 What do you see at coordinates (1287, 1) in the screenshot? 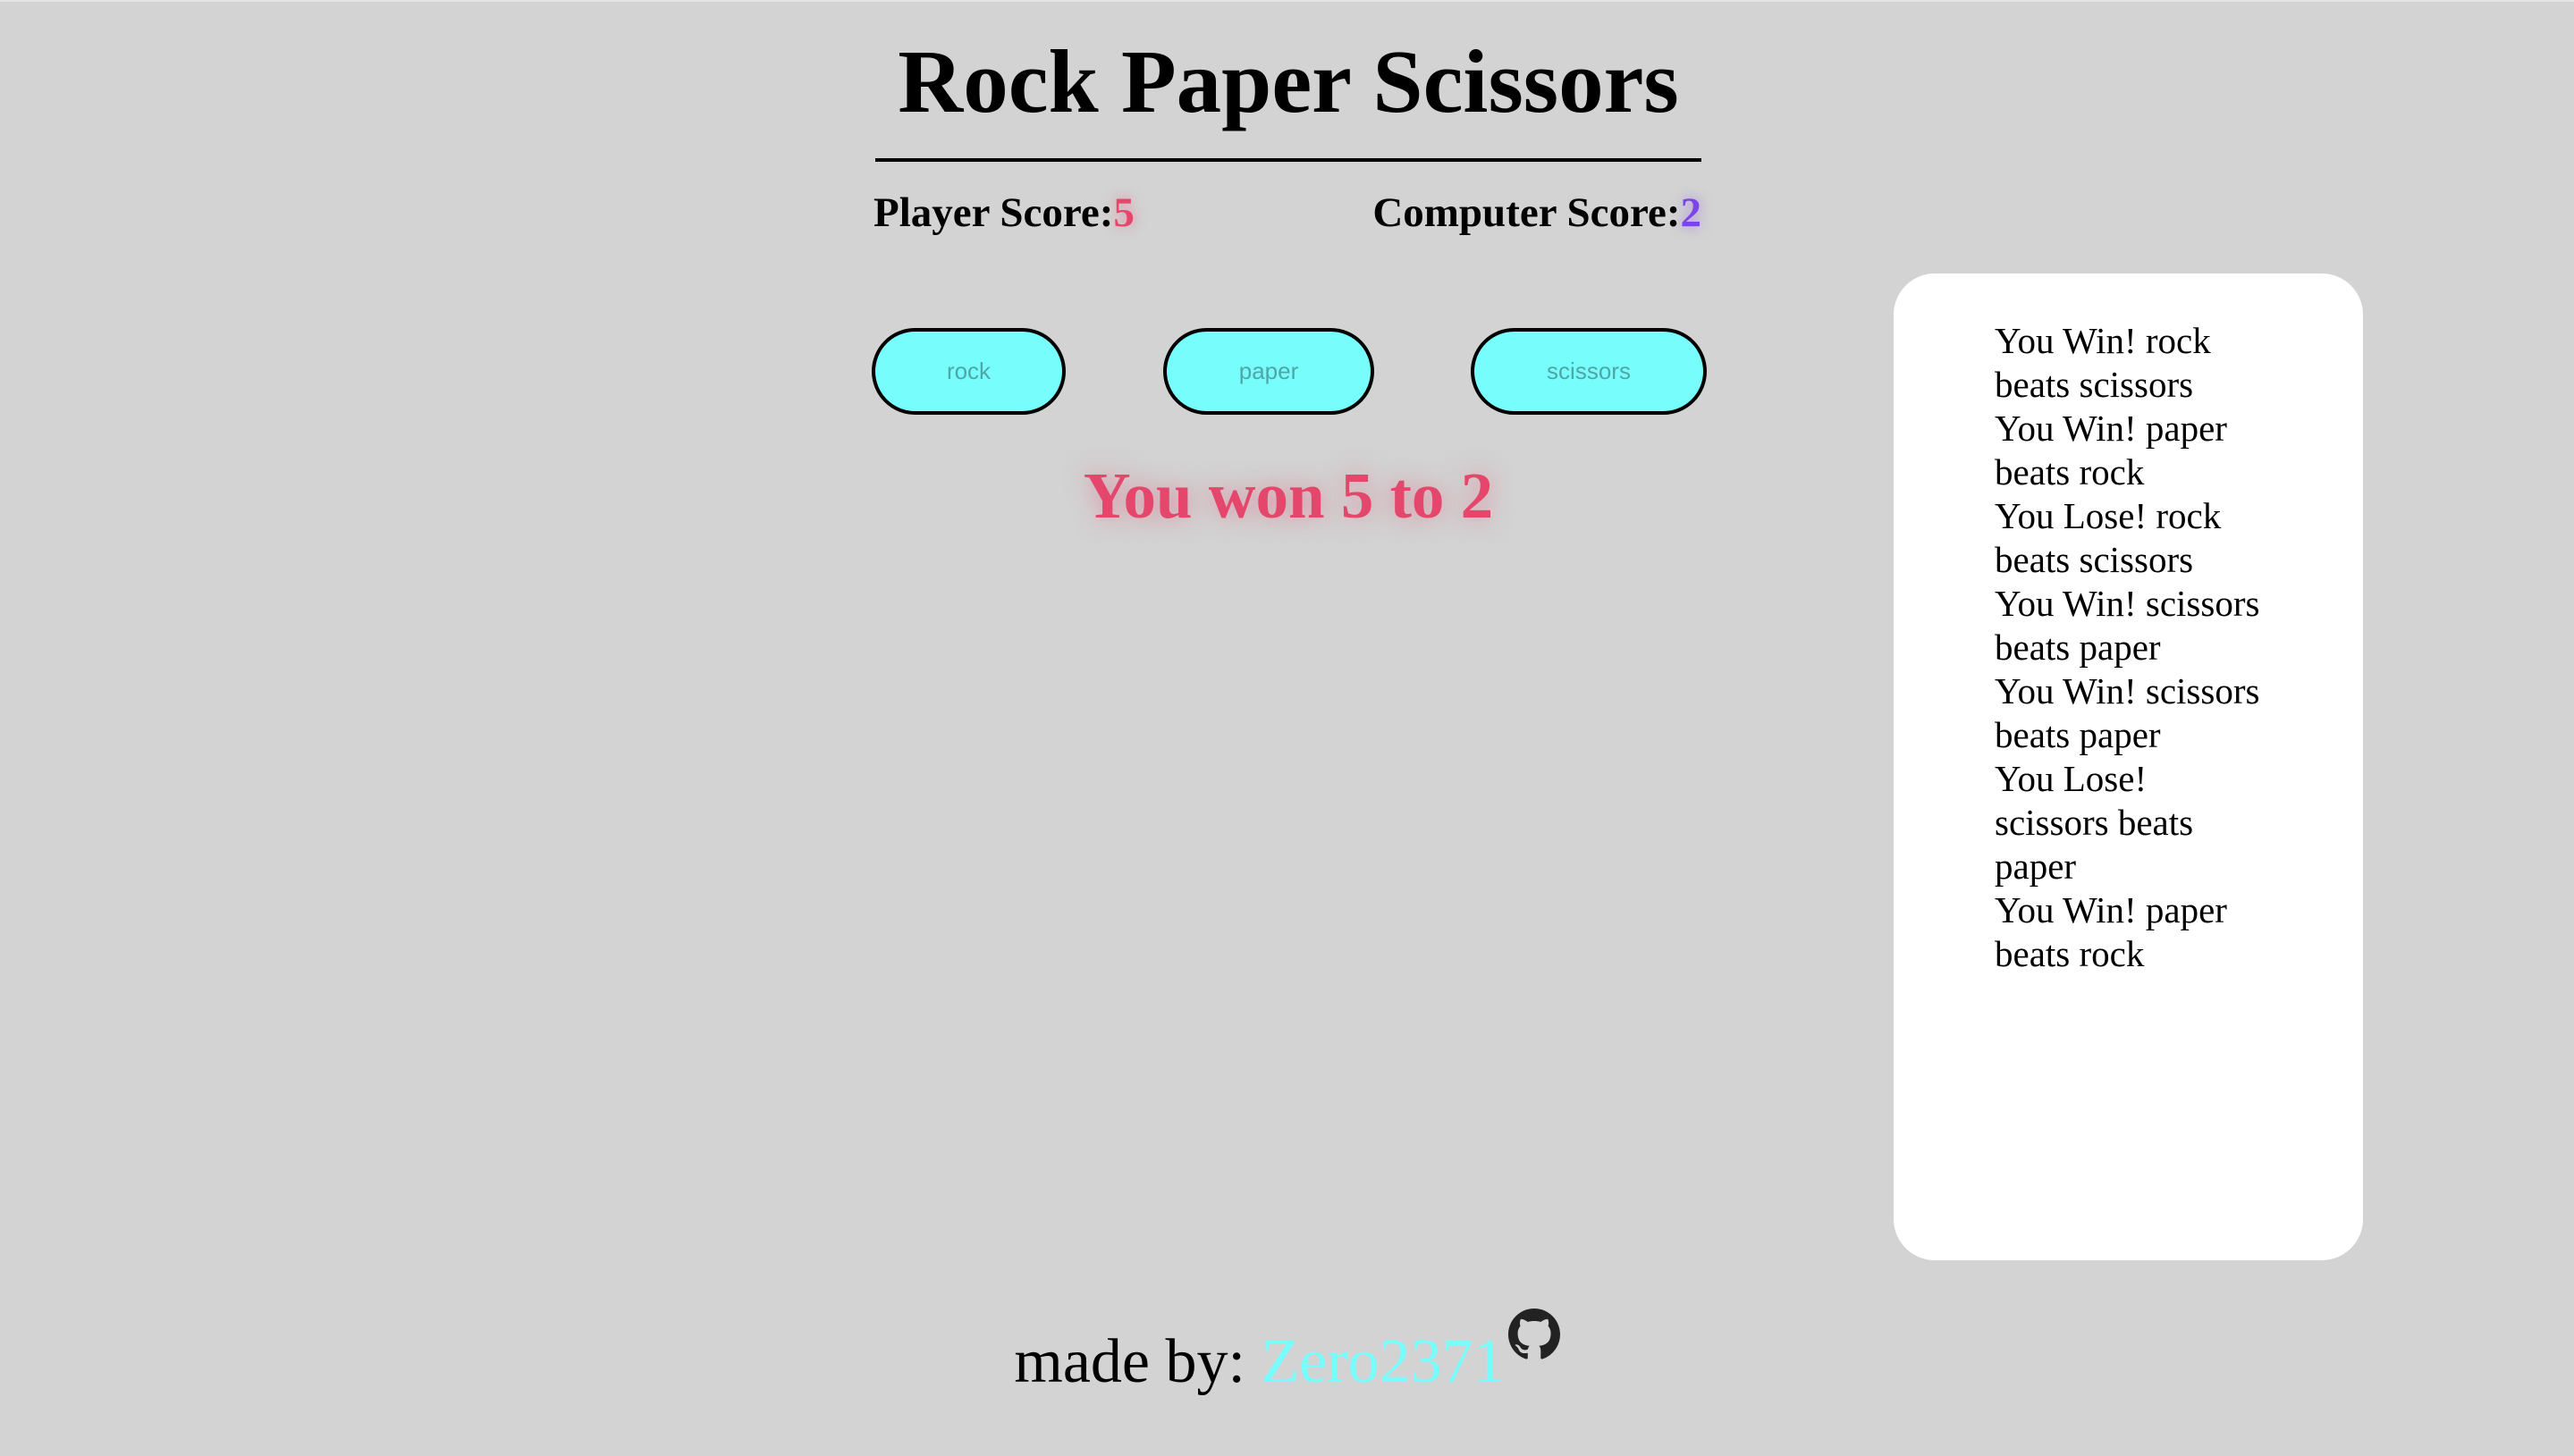
I see `top-edge-line` at bounding box center [1287, 1].